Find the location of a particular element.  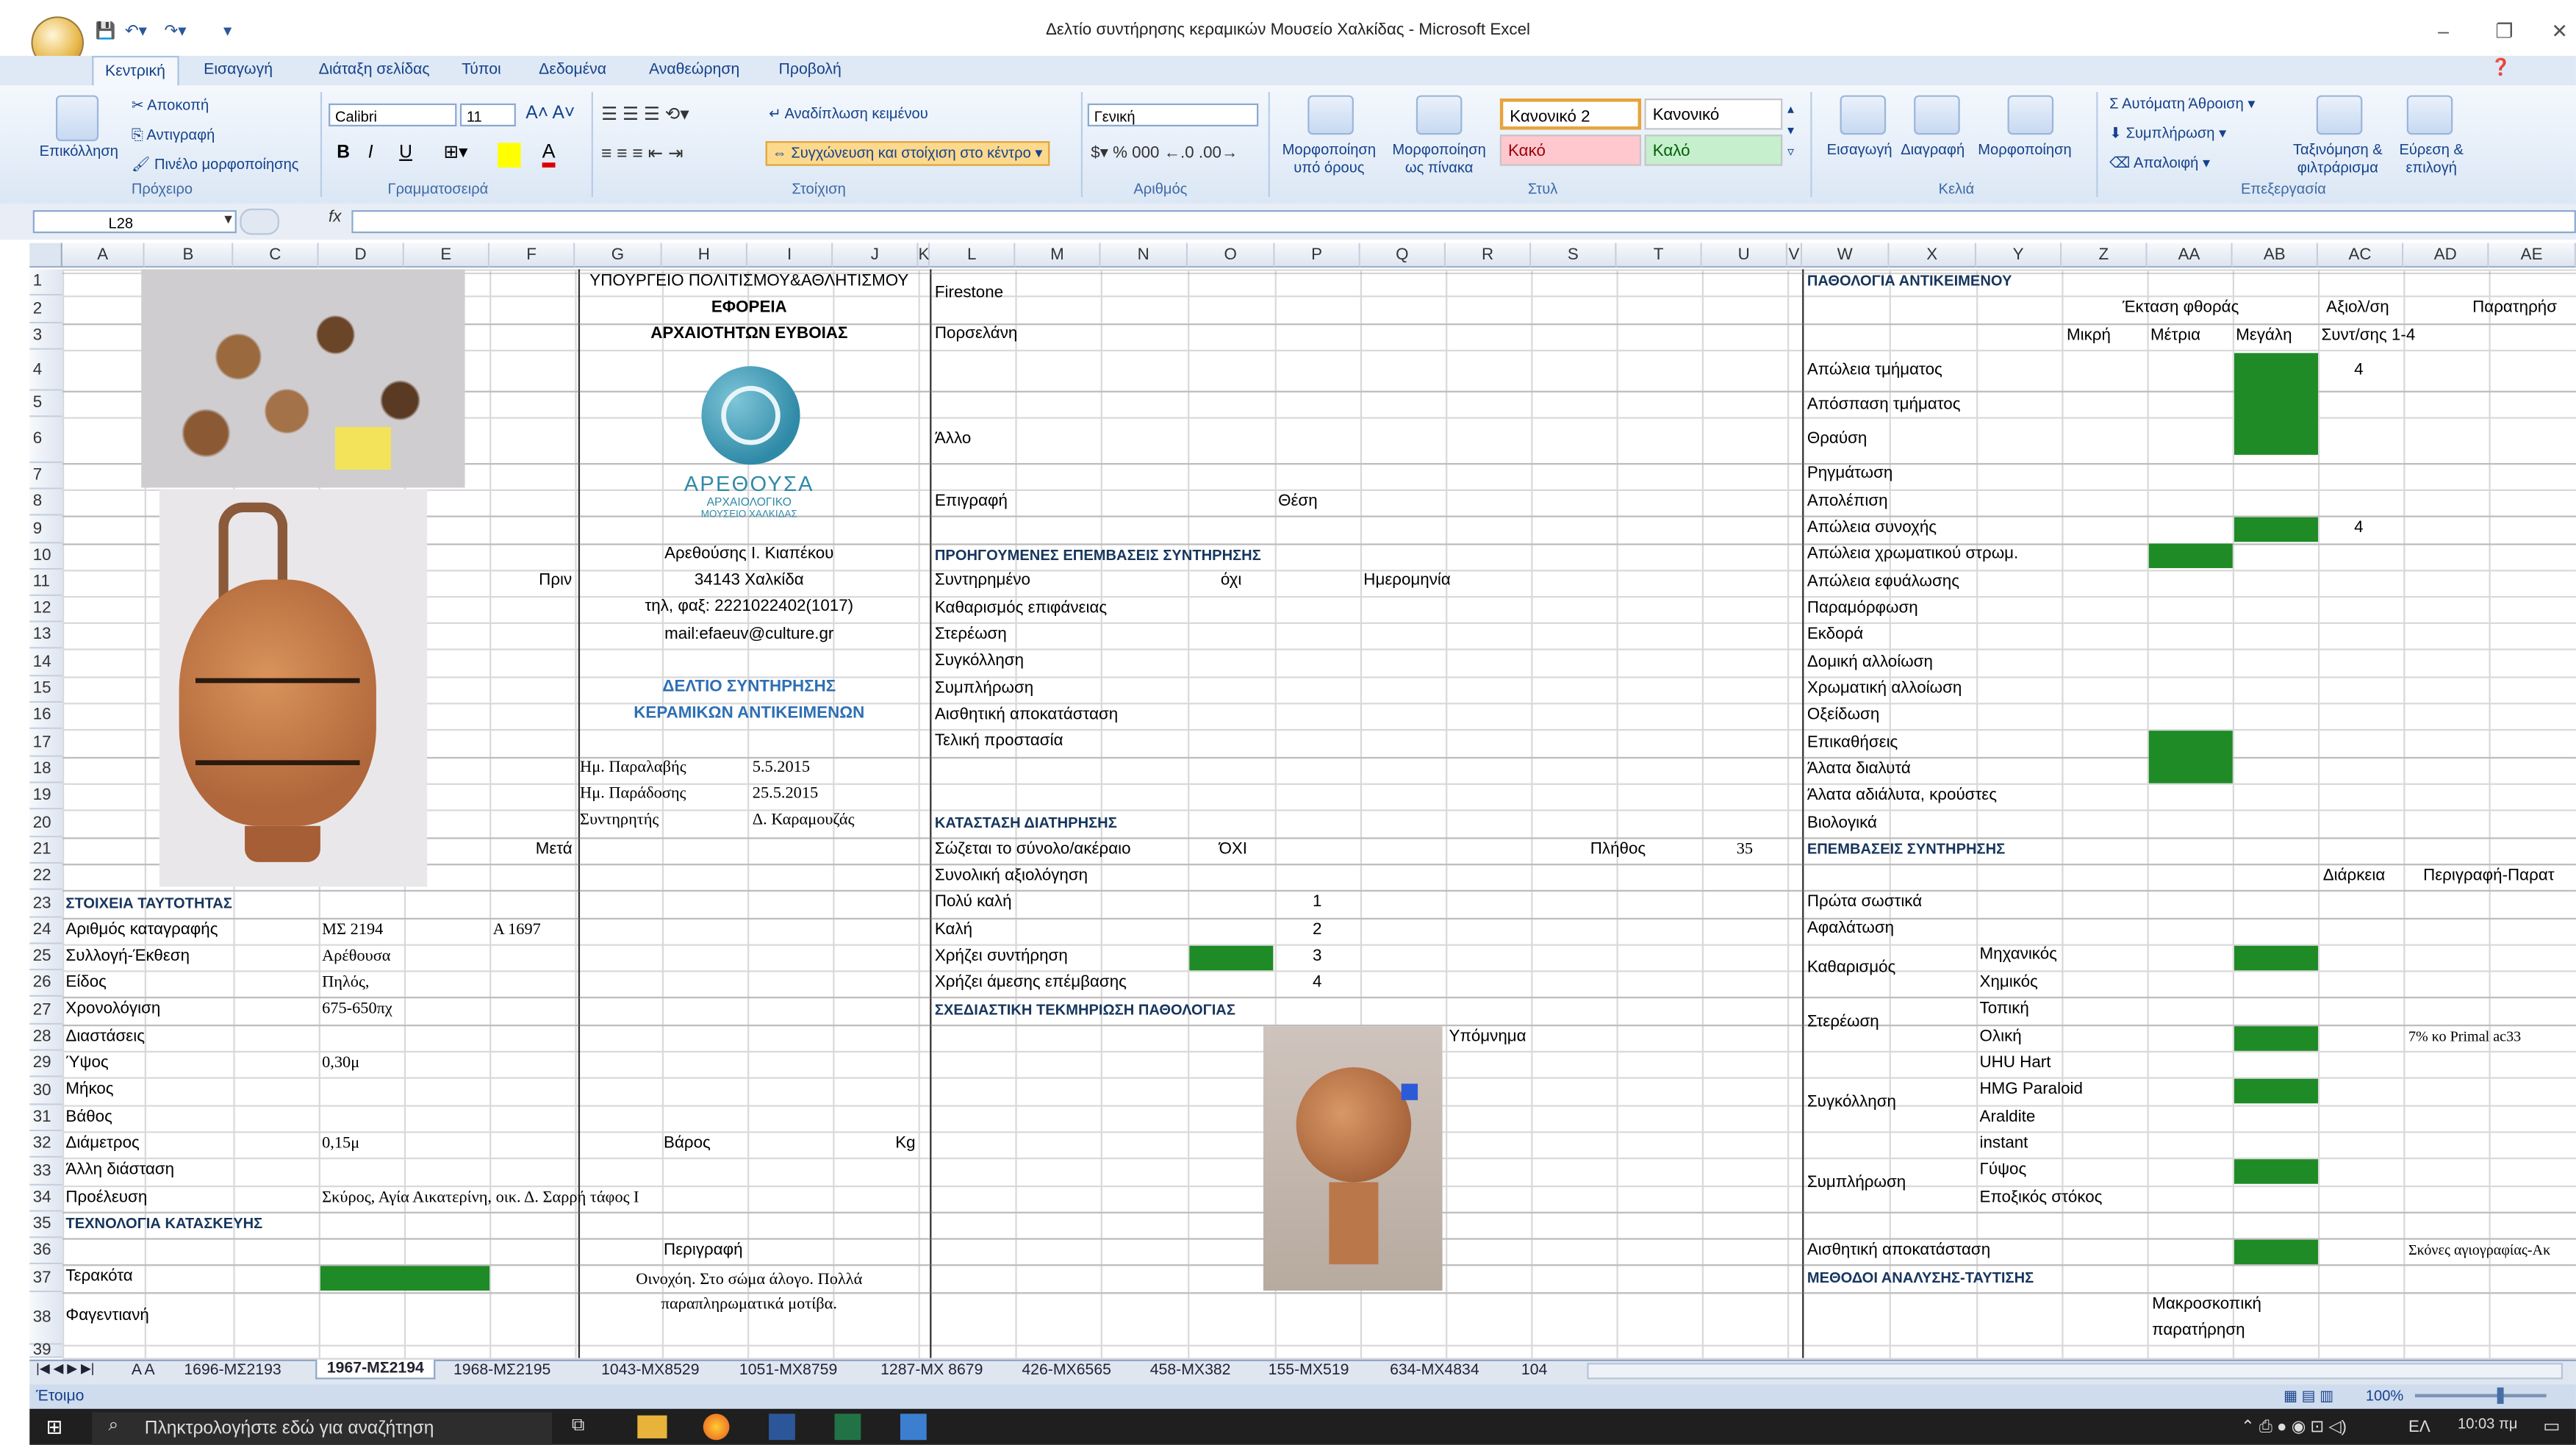

pathology-item: Παραμόρφωση is located at coordinates (1862, 608).